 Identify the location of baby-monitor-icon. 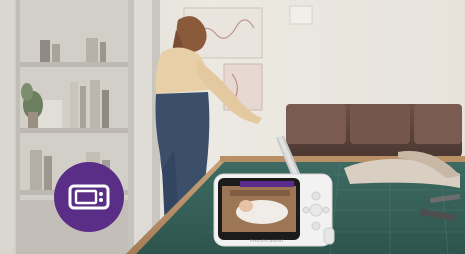
(89, 197).